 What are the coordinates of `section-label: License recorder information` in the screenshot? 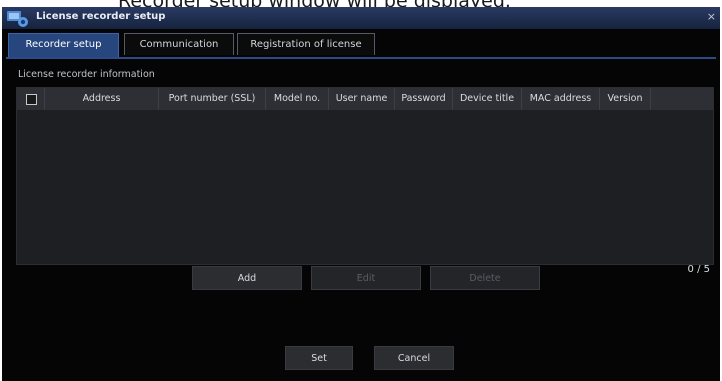 It's located at (86, 74).